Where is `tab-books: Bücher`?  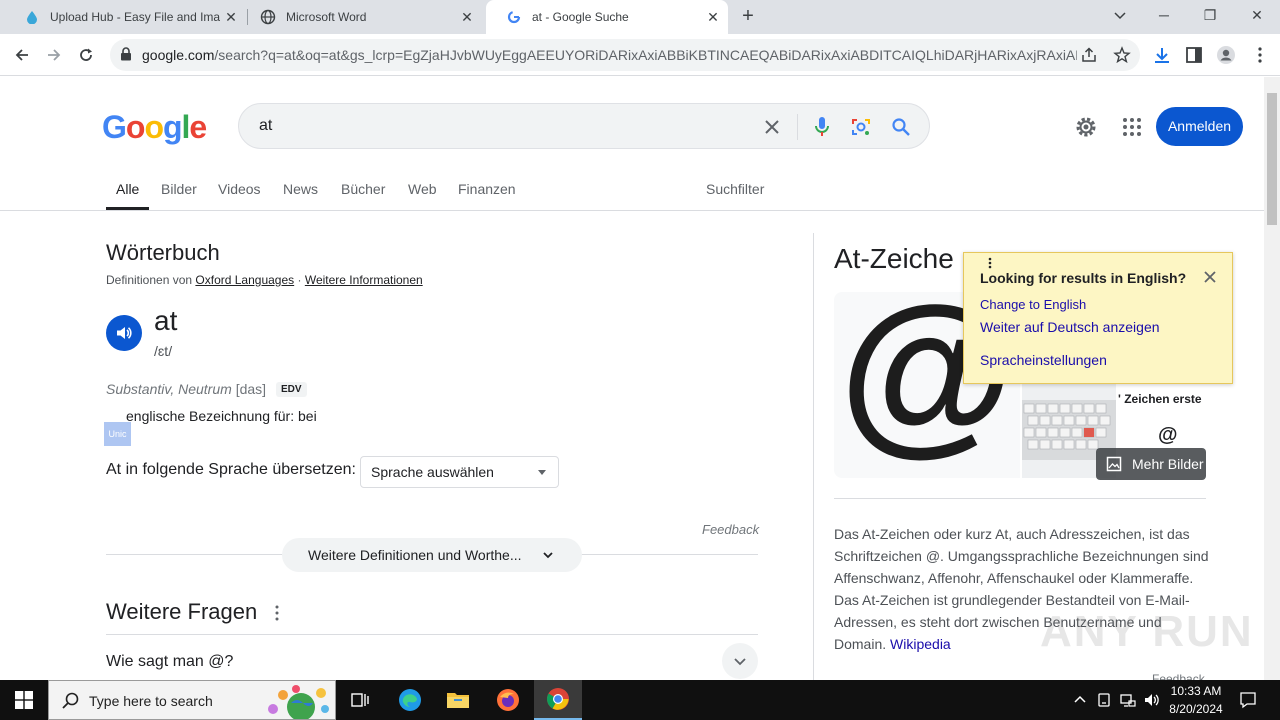 tab-books: Bücher is located at coordinates (363, 189).